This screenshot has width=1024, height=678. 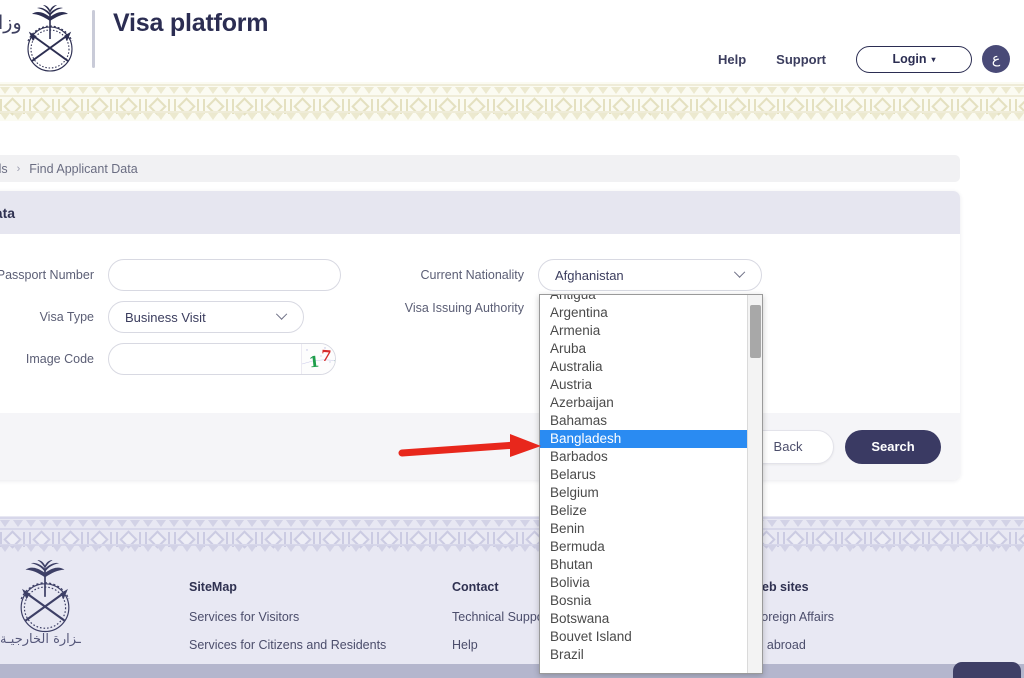 What do you see at coordinates (287, 645) in the screenshot?
I see `footer-link: Services for Citizens and Residents` at bounding box center [287, 645].